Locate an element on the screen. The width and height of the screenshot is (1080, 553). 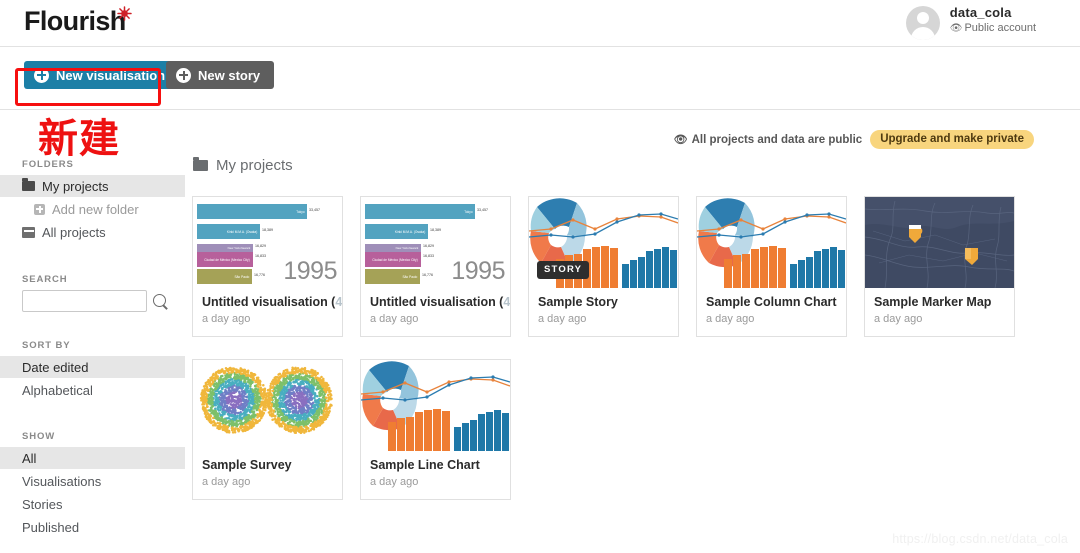
search-heading: SEARCH is located at coordinates (45, 279).